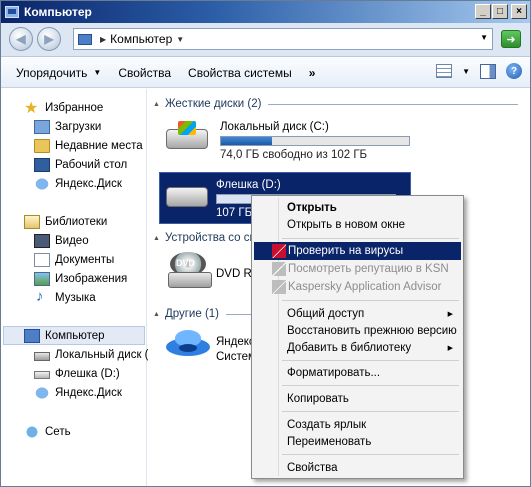  I want to click on sidebar-item-label: Сеть, so click(58, 431).